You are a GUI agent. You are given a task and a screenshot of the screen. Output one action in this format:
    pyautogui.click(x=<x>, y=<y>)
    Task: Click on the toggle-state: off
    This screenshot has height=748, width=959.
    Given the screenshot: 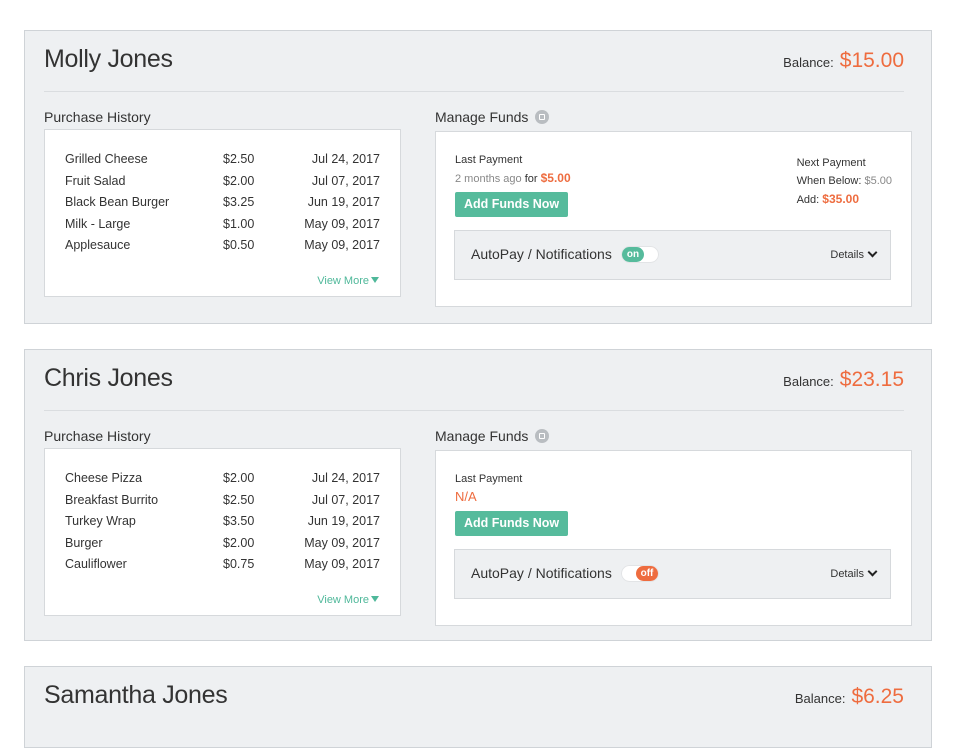 What is the action you would take?
    pyautogui.click(x=647, y=573)
    